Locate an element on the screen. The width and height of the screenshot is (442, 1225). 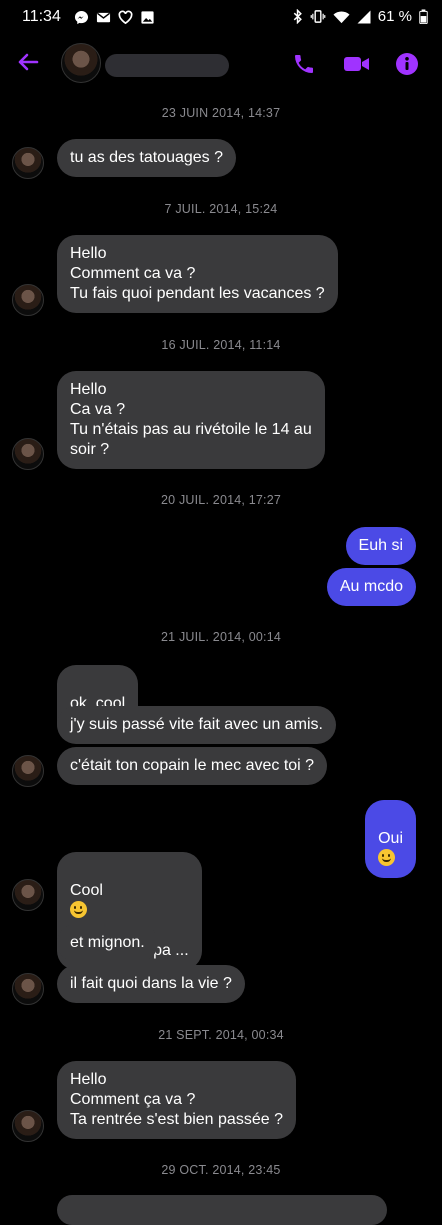
bluetooth-icon is located at coordinates (297, 16).